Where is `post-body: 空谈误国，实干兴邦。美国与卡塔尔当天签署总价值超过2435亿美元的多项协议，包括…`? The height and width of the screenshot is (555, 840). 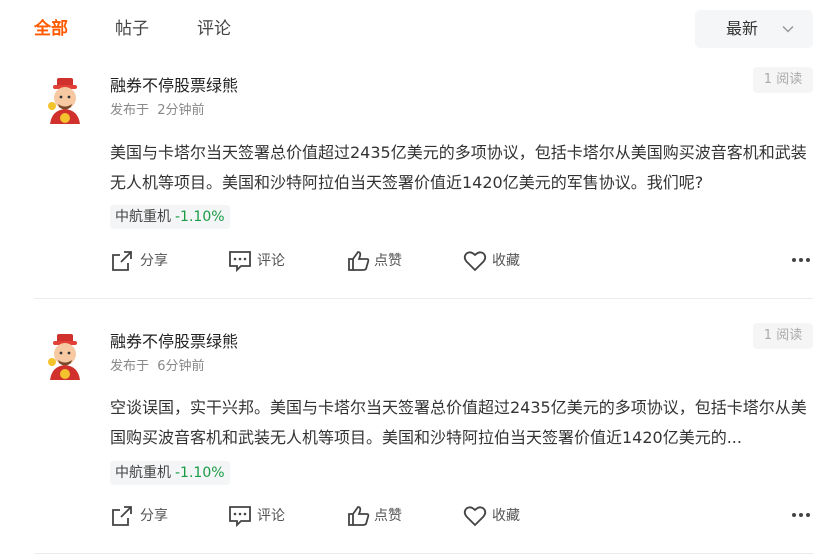 post-body: 空谈误国，实干兴邦。美国与卡塔尔当天签署总价值超过2435亿美元的多项协议，包括… is located at coordinates (462, 423).